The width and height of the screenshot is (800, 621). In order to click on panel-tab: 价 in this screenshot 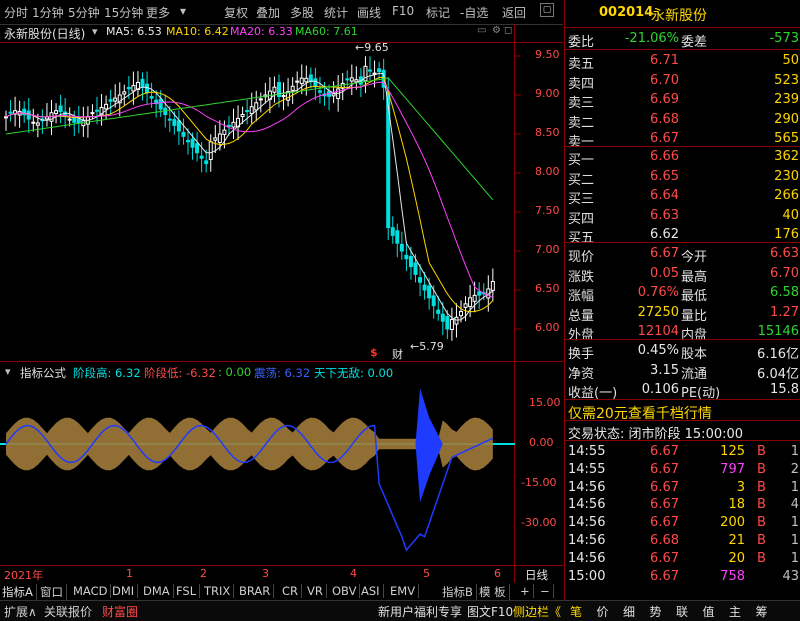, I will do `click(603, 611)`.